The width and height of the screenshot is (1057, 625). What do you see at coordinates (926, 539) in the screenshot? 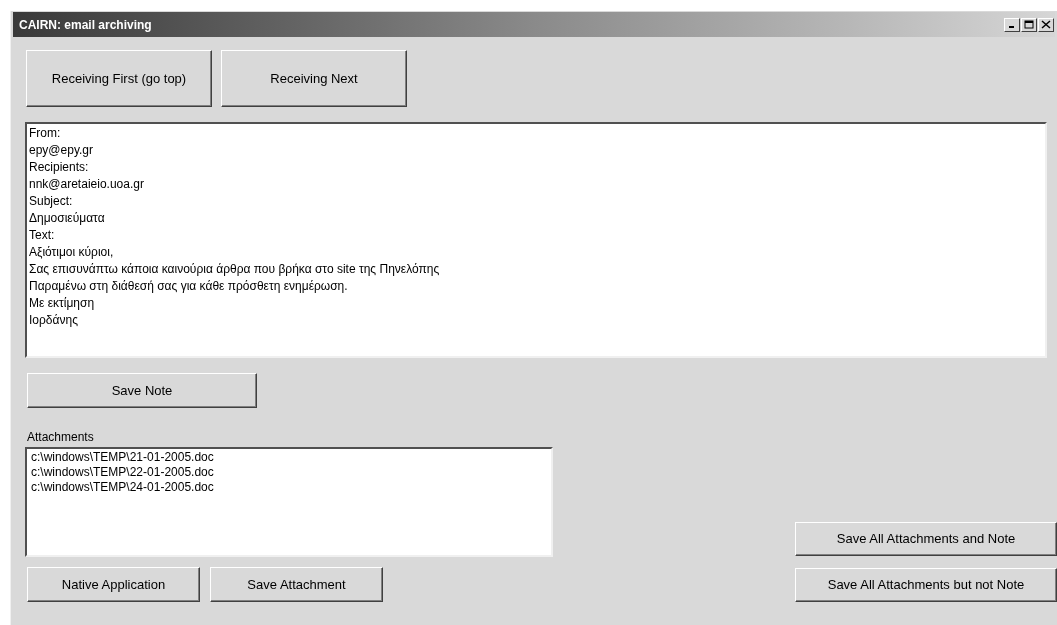
I see `save-all-button: Save All Attachments and Note` at bounding box center [926, 539].